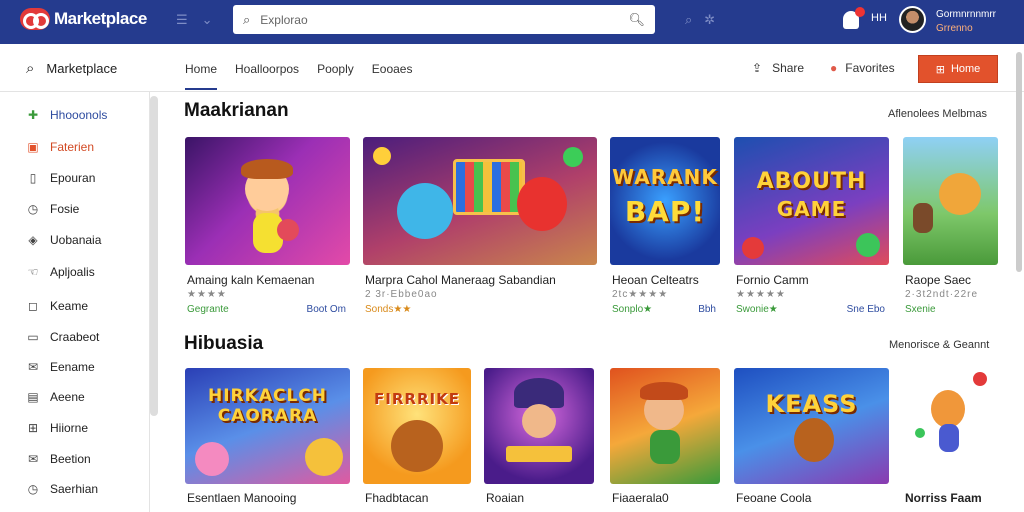  What do you see at coordinates (417, 399) in the screenshot?
I see `art-title: FIRRRIKE` at bounding box center [417, 399].